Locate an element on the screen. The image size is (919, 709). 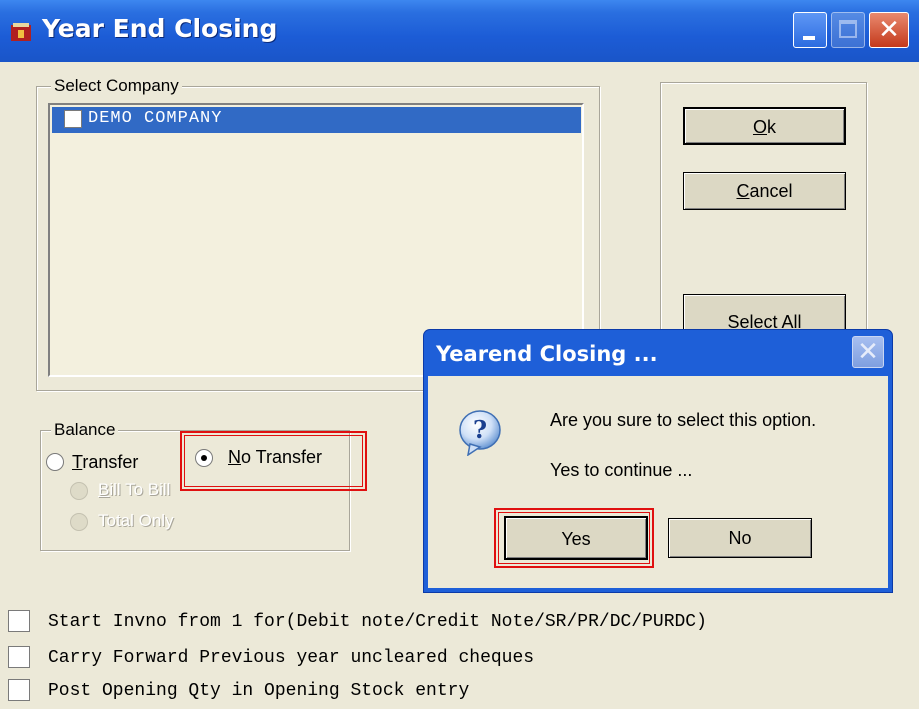
bill-to-bill-label: Bill To Bill is located at coordinates (134, 490).